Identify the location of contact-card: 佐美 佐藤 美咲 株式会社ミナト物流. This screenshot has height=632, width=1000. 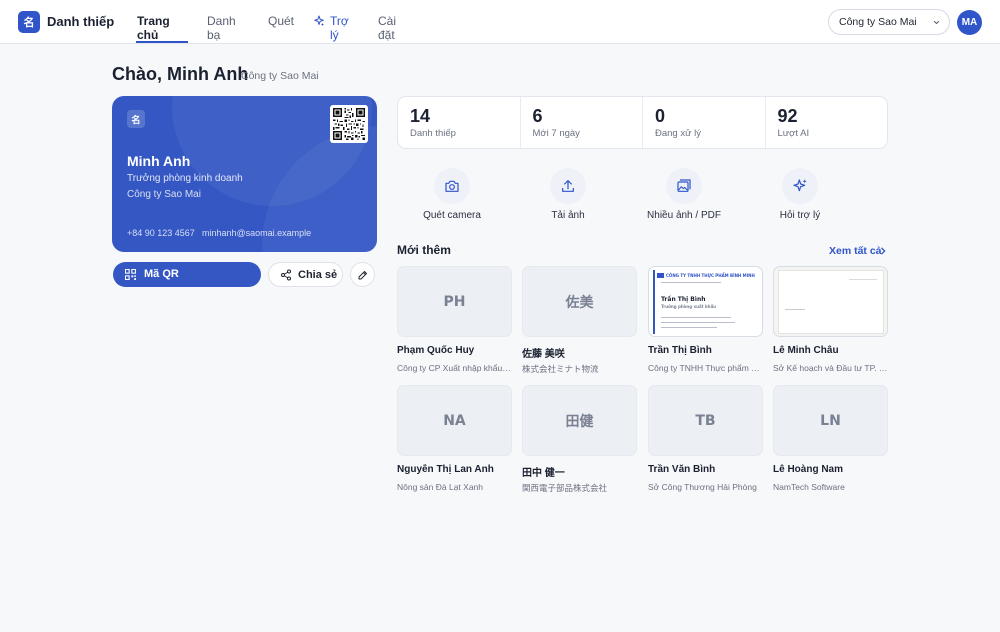
(579, 321).